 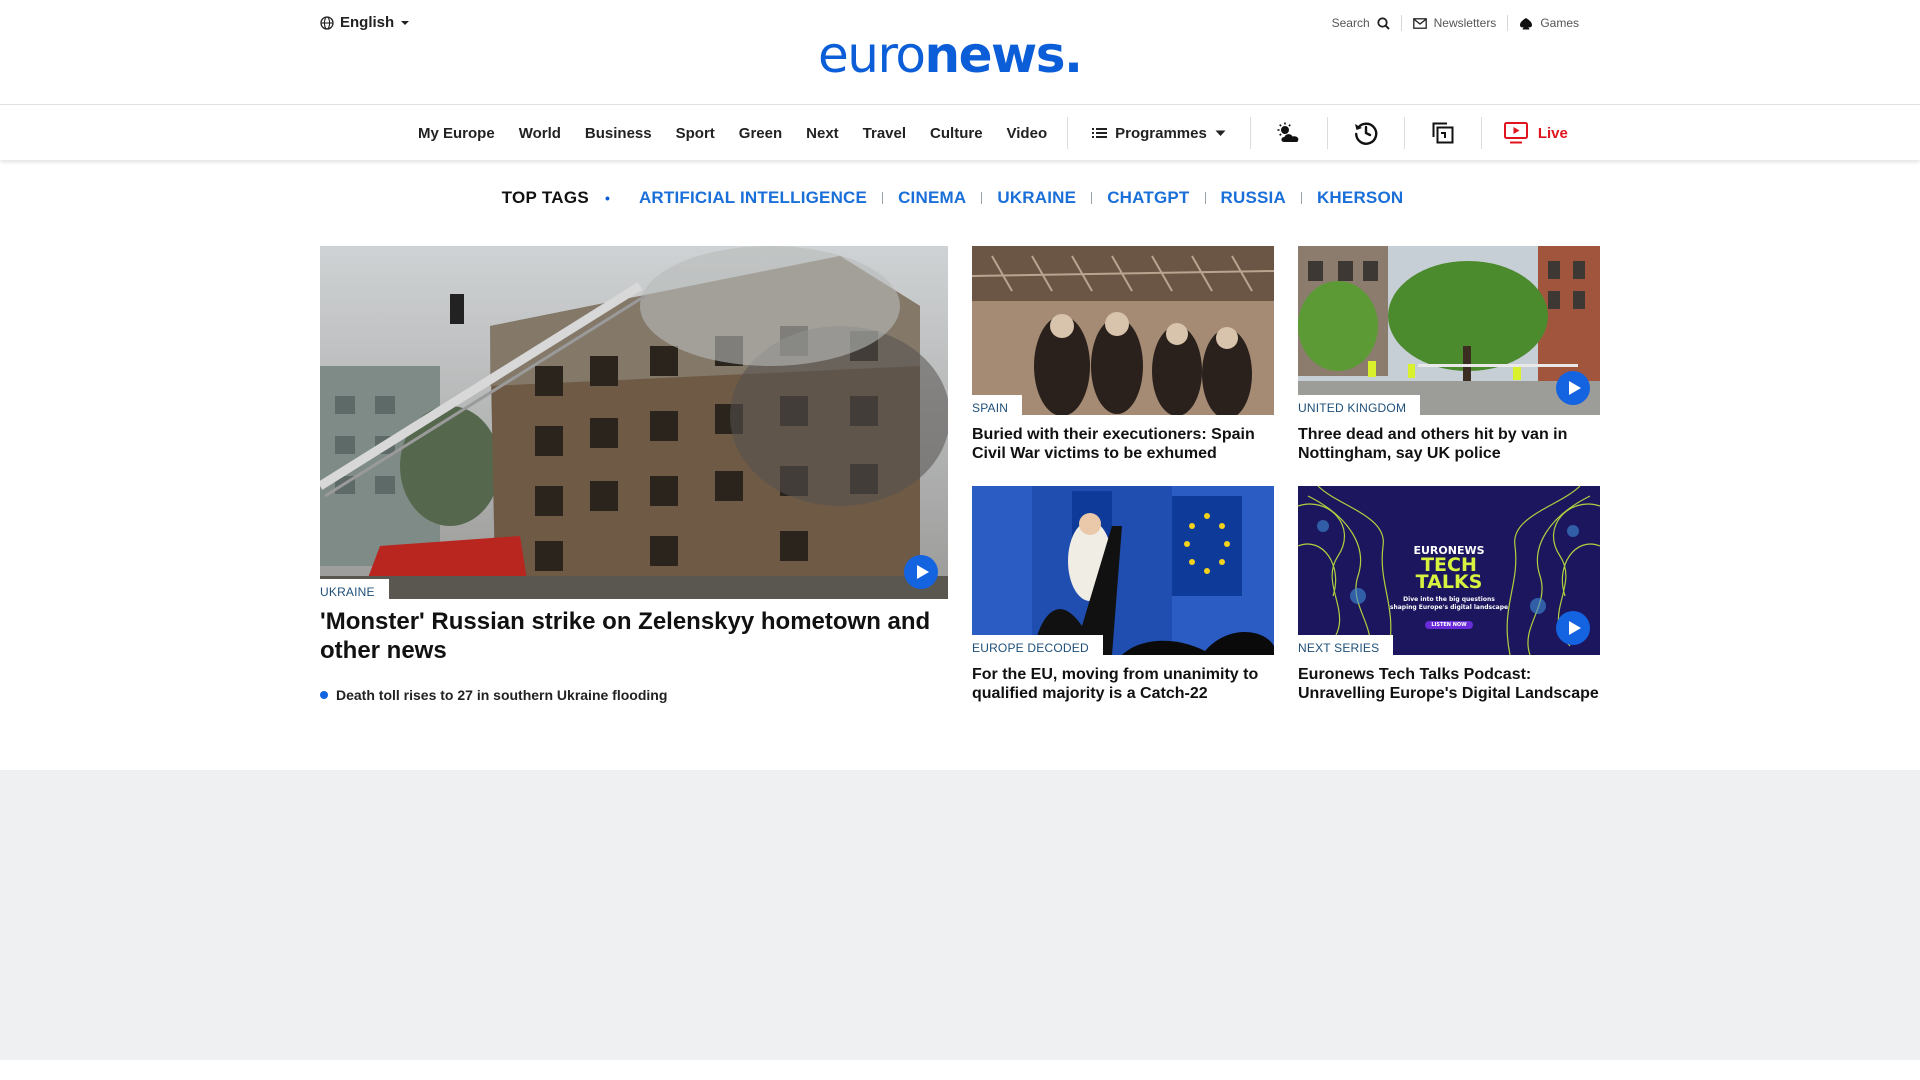 What do you see at coordinates (324, 695) in the screenshot?
I see `bullet-icon` at bounding box center [324, 695].